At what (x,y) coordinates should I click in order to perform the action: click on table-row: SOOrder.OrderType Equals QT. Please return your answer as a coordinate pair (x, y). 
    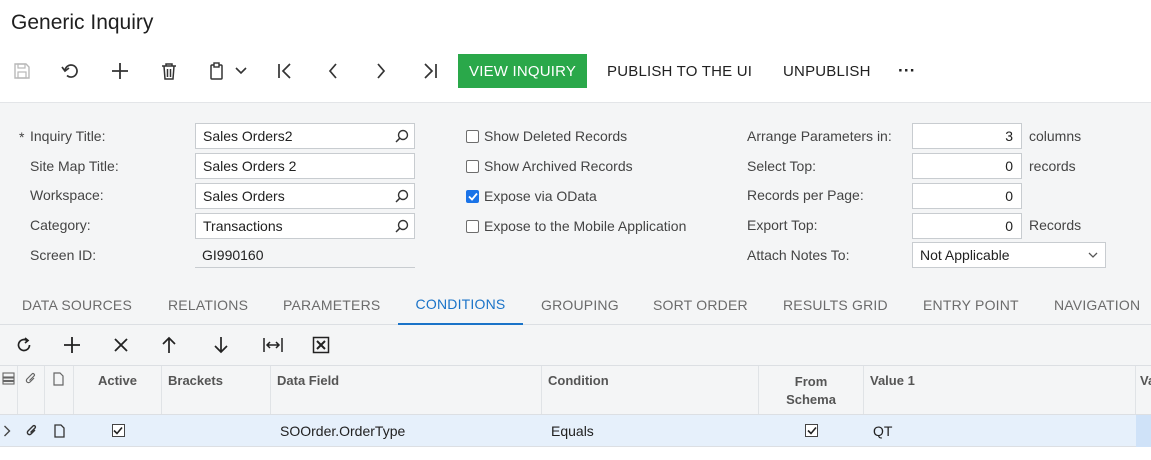
    Looking at the image, I should click on (575, 431).